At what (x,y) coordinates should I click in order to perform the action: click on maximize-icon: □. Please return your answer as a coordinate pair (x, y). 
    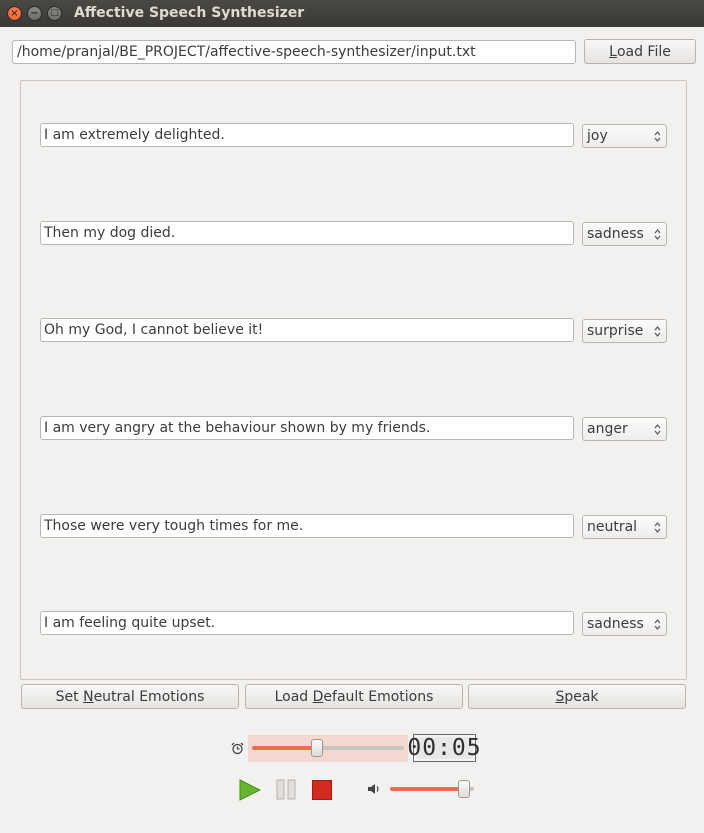
    Looking at the image, I should click on (54, 13).